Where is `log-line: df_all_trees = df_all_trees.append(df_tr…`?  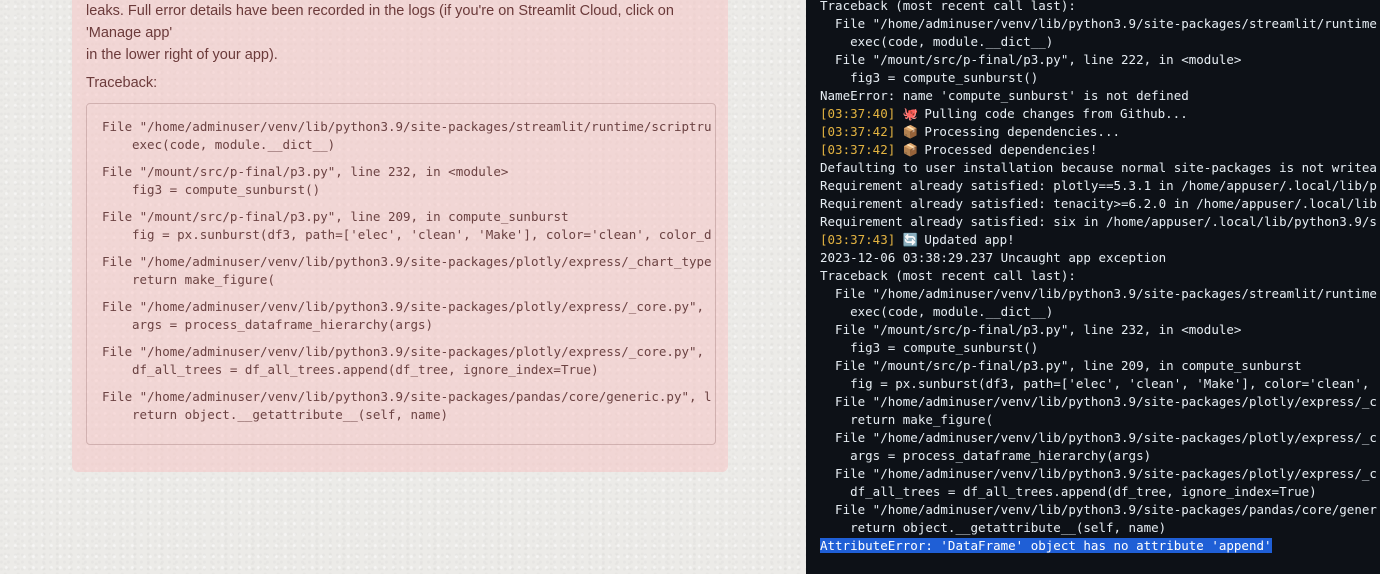 log-line: df_all_trees = df_all_trees.append(df_tr… is located at coordinates (1100, 492).